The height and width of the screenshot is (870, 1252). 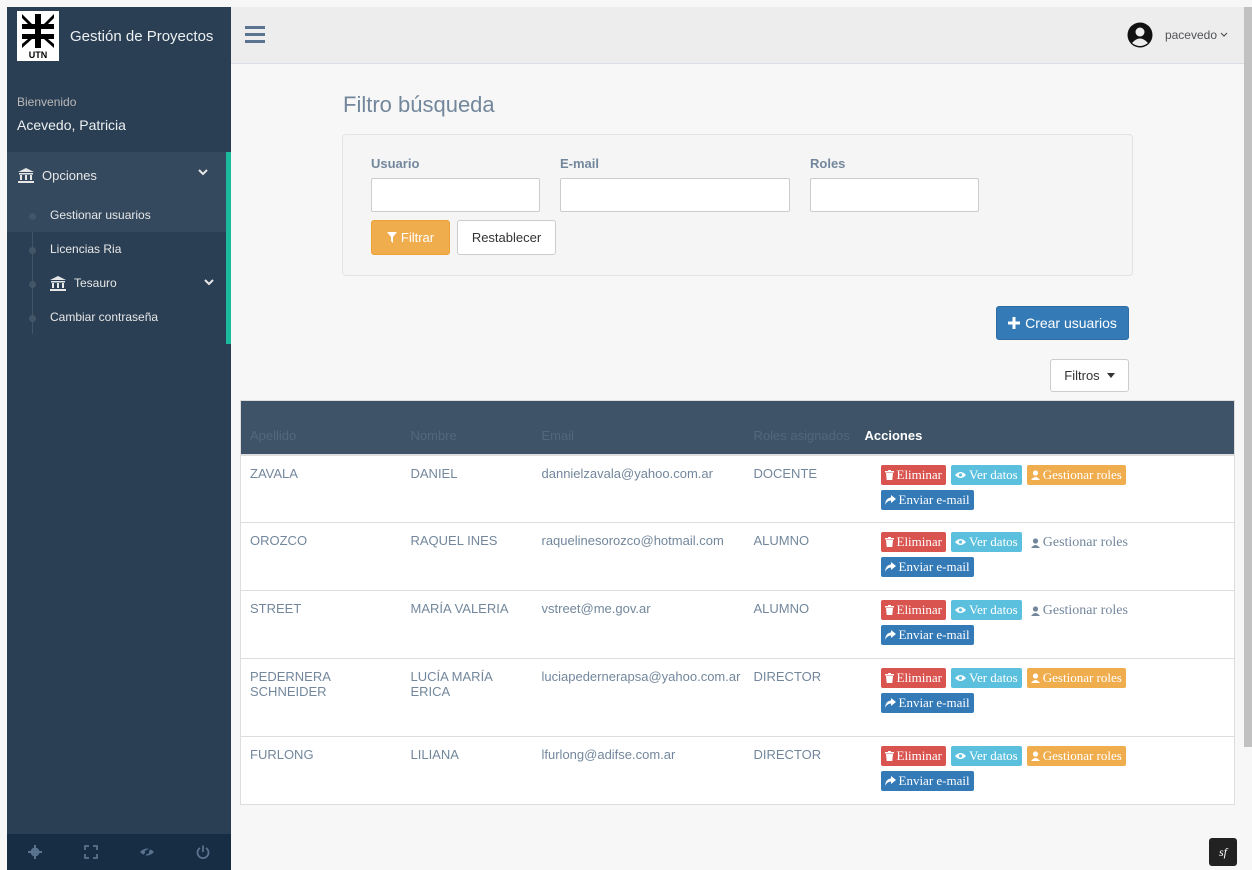 I want to click on cell-nombre: RAQUEL INES, so click(x=467, y=556).